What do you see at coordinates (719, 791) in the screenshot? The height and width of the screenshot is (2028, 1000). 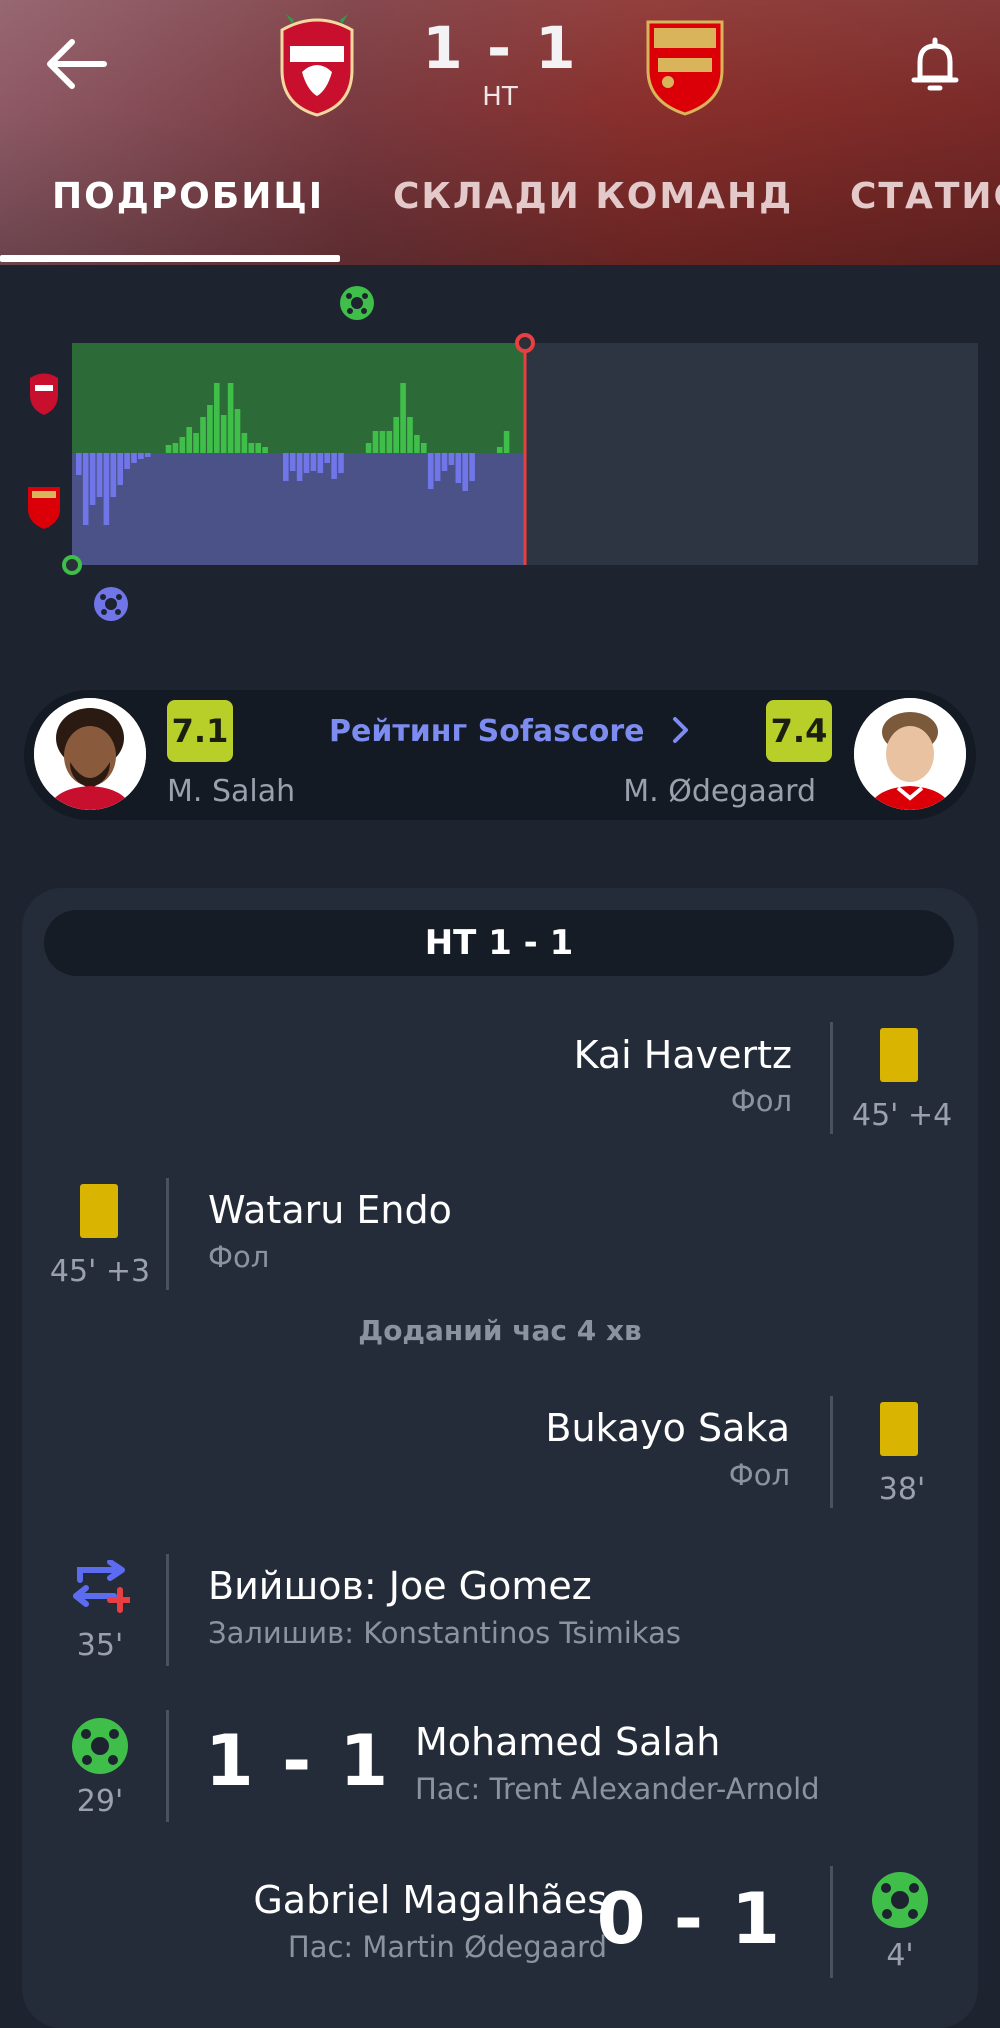 I see `away-player-name: M. Ødegaard` at bounding box center [719, 791].